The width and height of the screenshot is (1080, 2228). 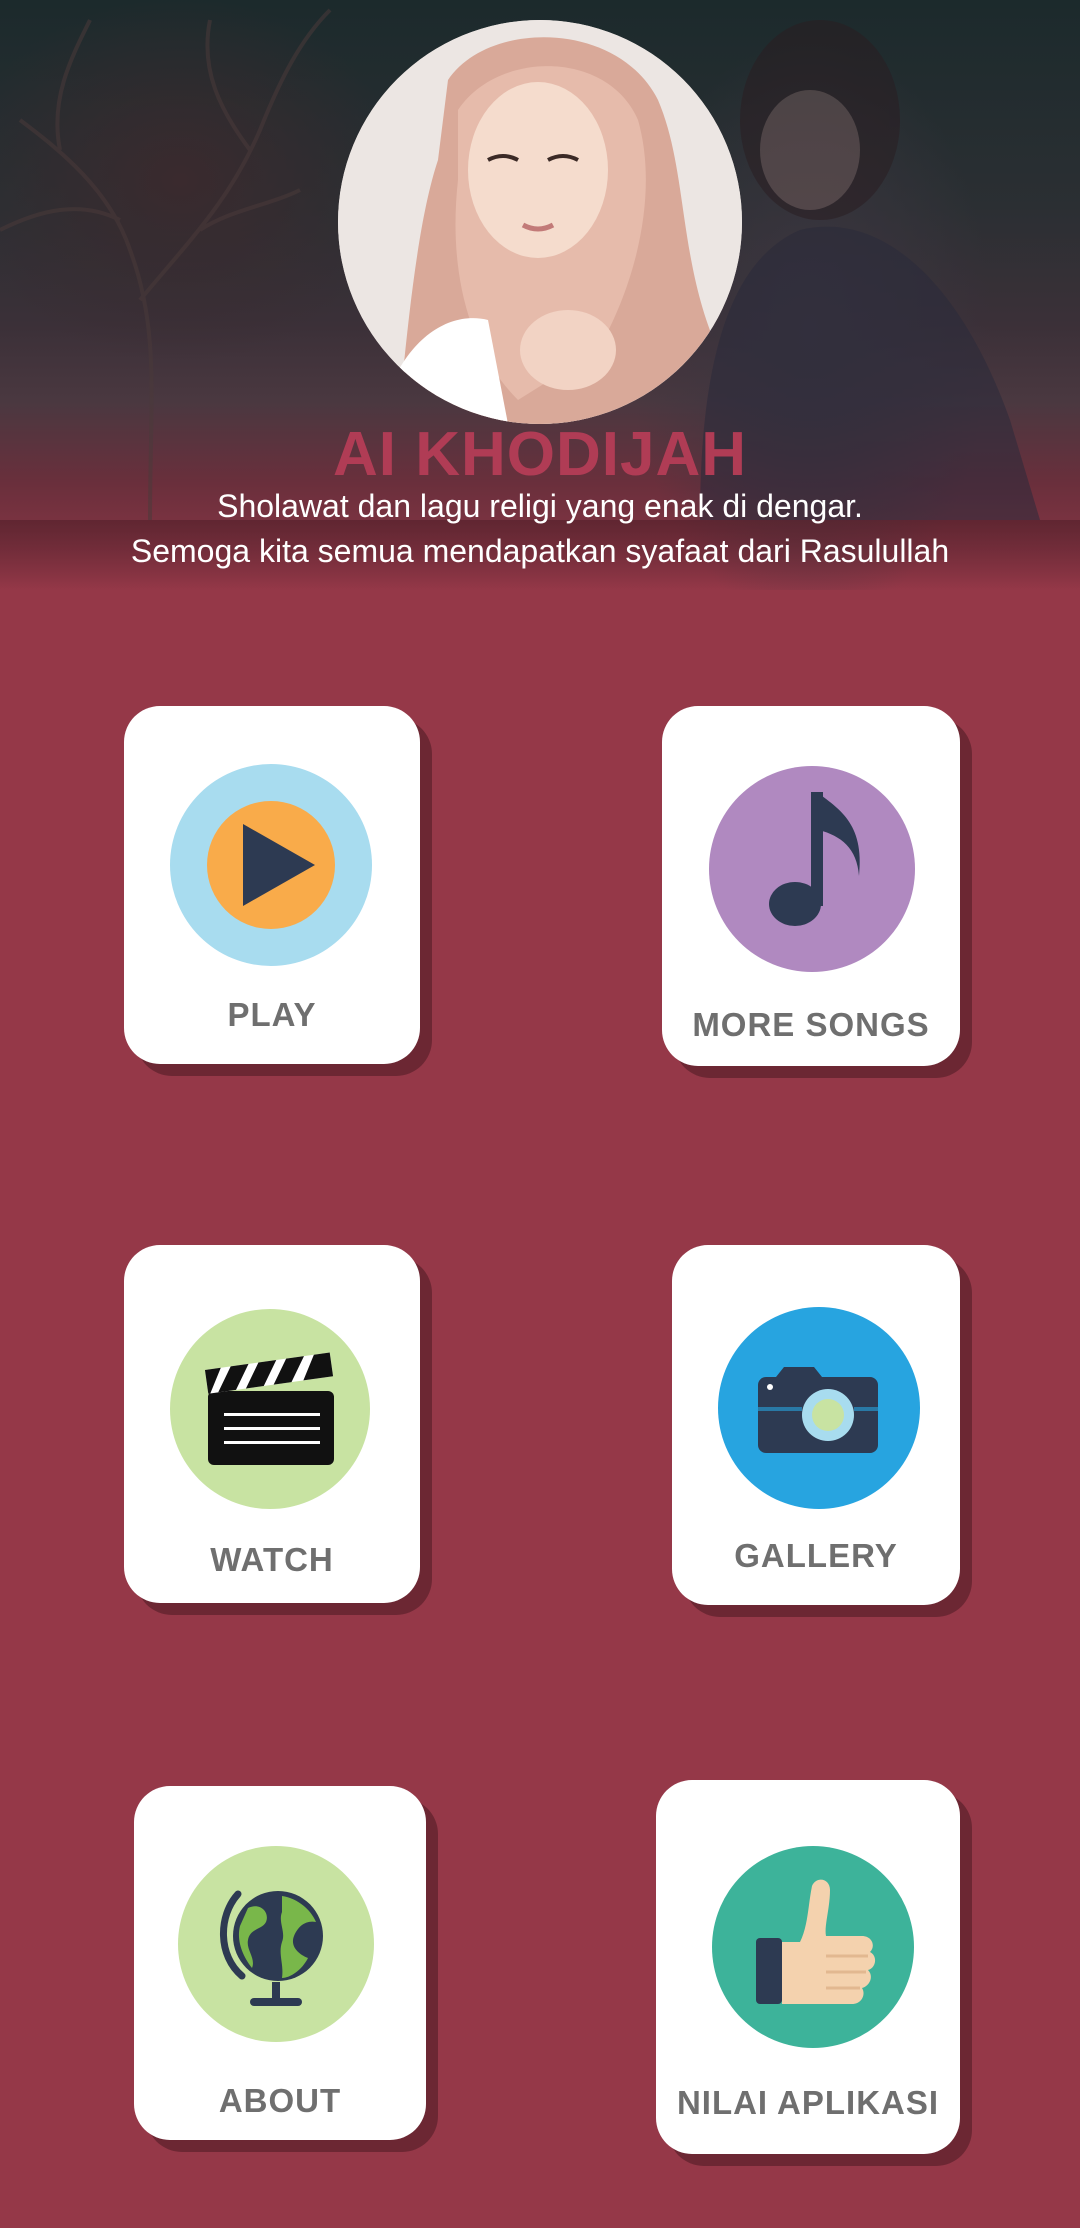 I want to click on rate-app-icon-circle, so click(x=813, y=1947).